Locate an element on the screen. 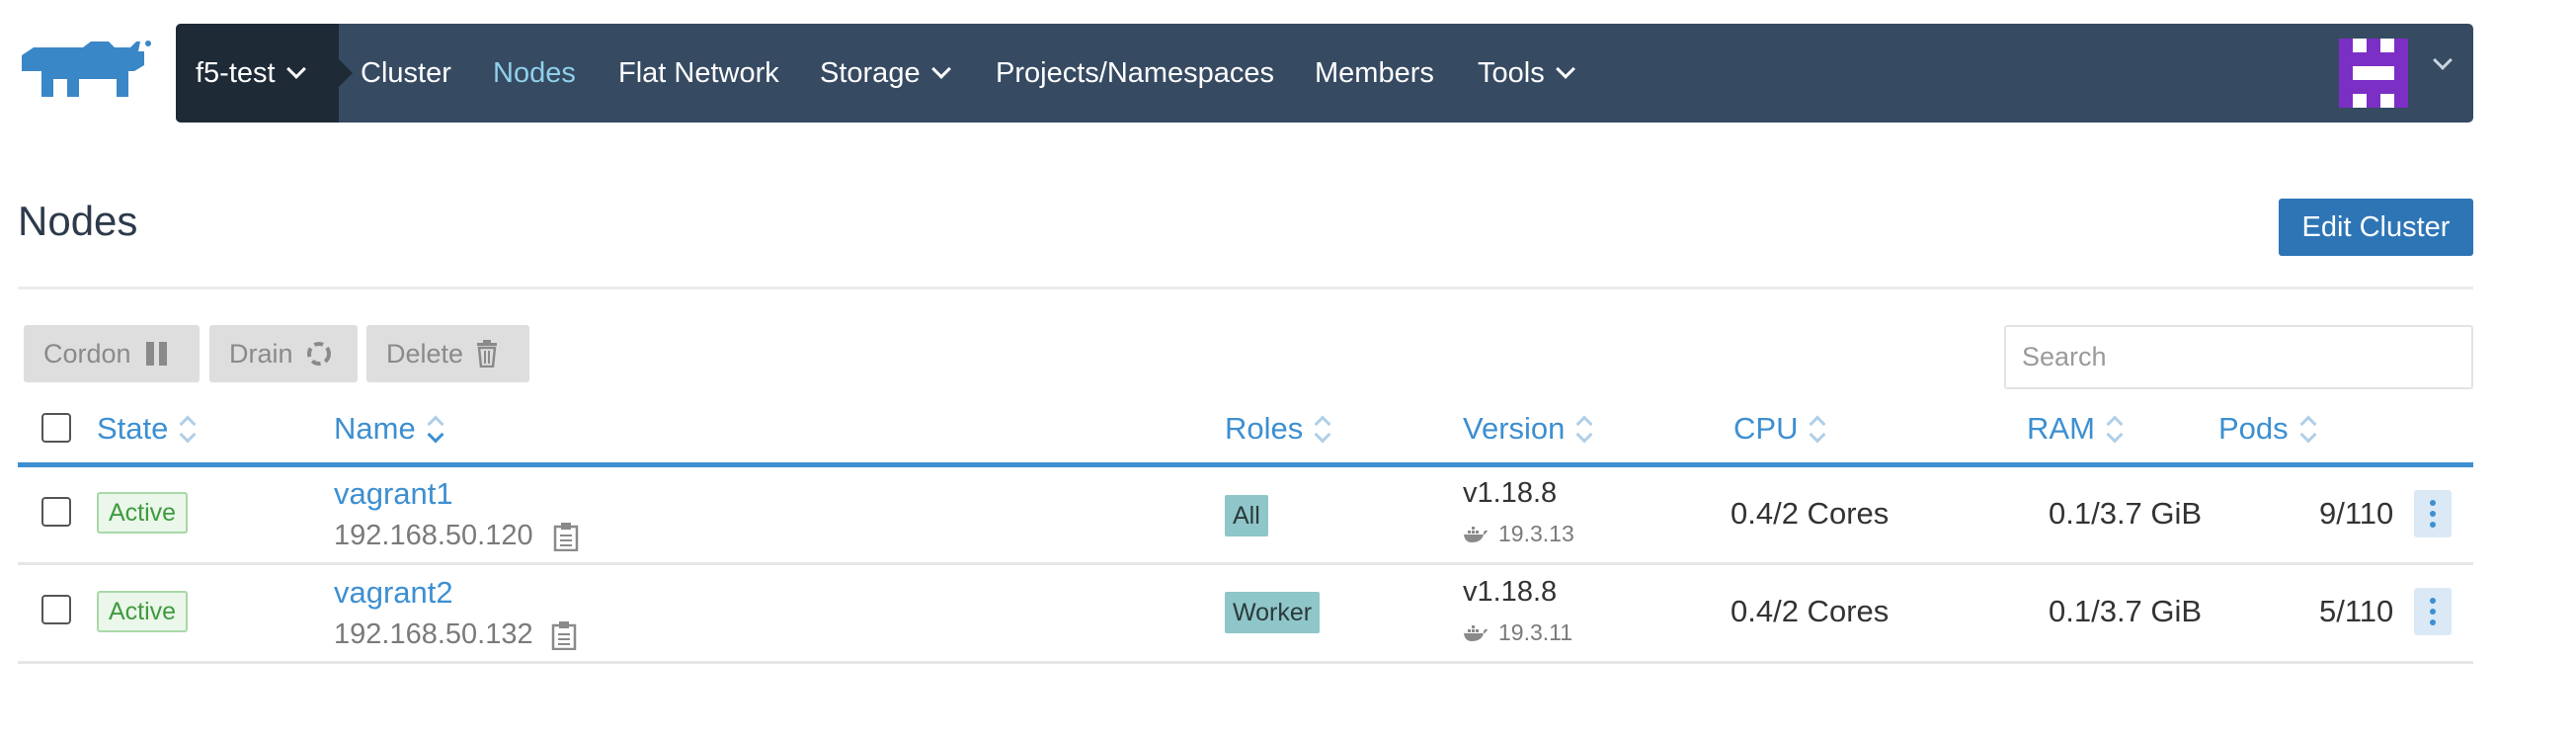 This screenshot has width=2576, height=741. column-header-pods-label: Pods is located at coordinates (2253, 428).